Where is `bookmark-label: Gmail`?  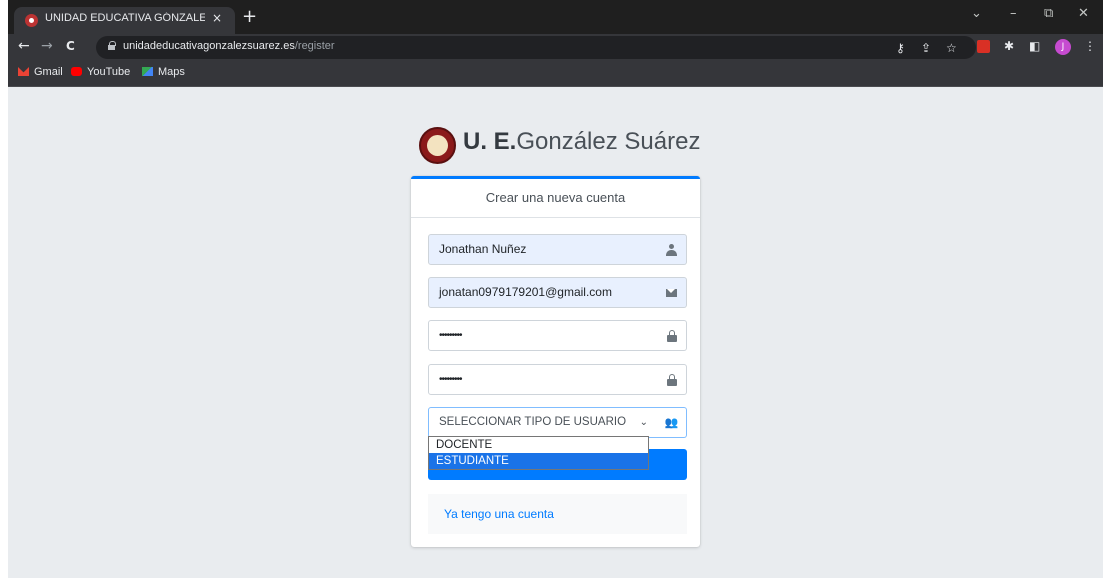
bookmark-label: Gmail is located at coordinates (48, 72).